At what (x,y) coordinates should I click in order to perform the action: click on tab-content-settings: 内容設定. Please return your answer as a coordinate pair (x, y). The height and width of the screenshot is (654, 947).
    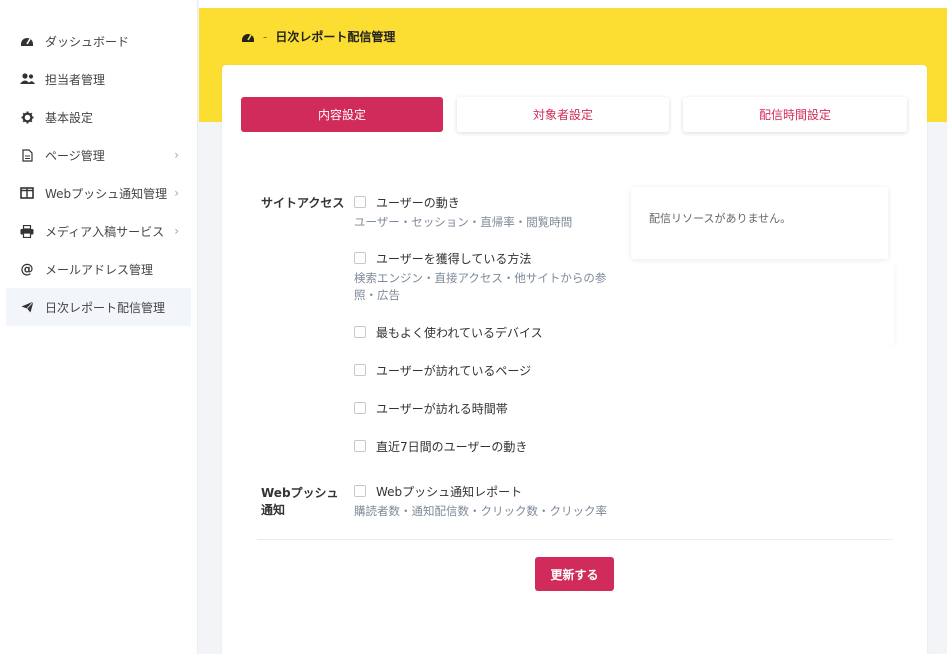
    Looking at the image, I should click on (342, 114).